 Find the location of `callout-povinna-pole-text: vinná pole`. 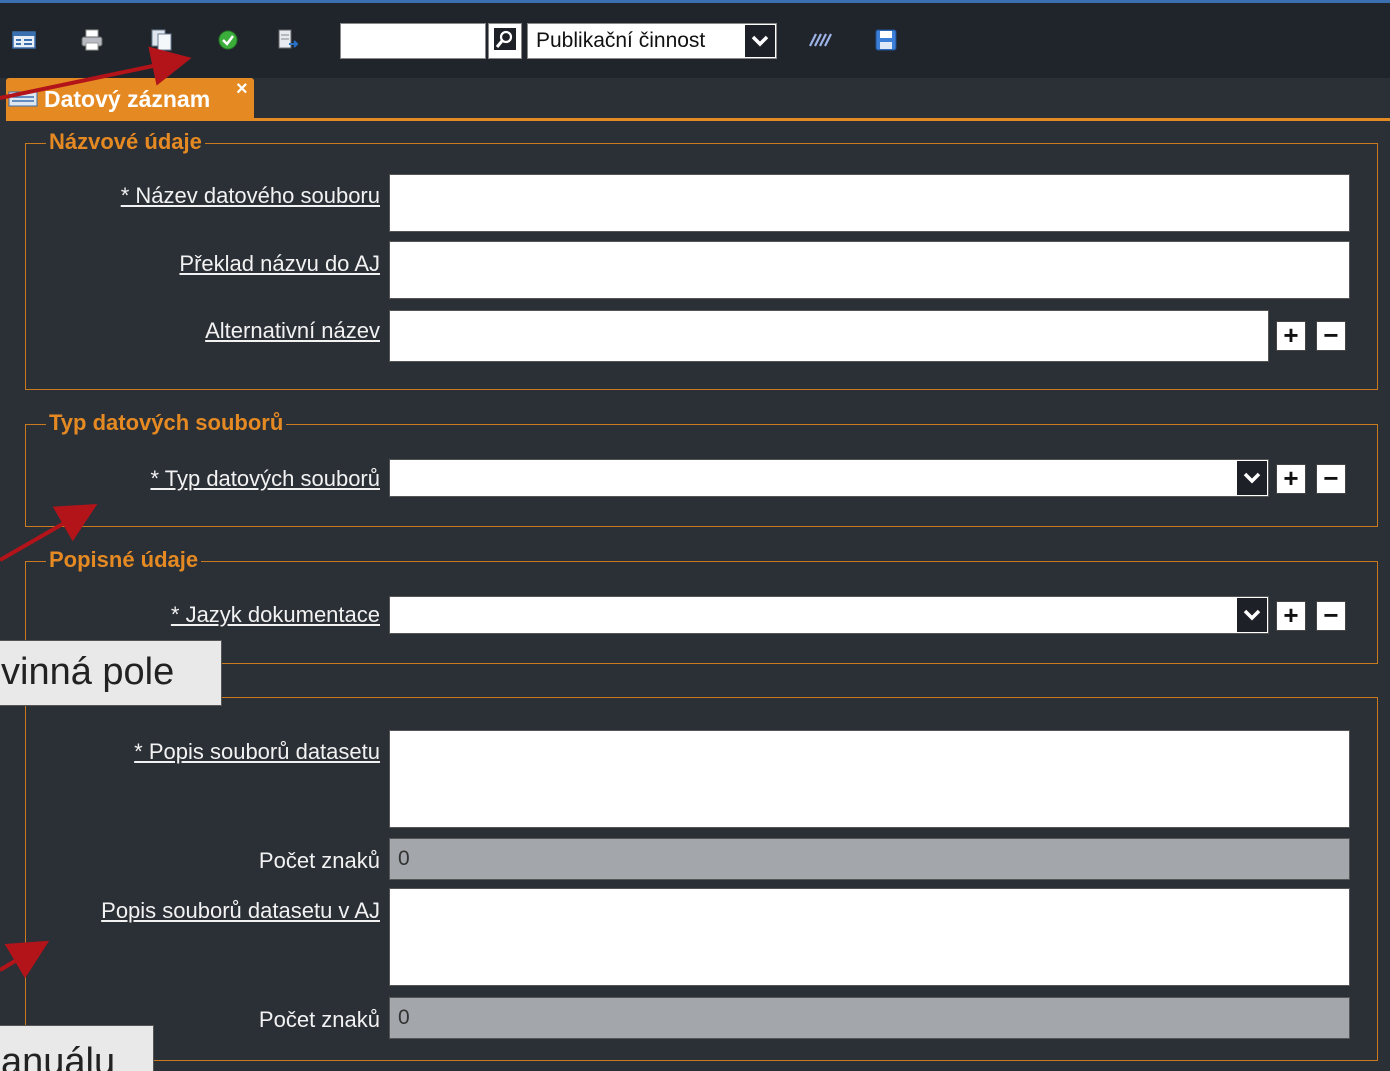

callout-povinna-pole-text: vinná pole is located at coordinates (88, 672).